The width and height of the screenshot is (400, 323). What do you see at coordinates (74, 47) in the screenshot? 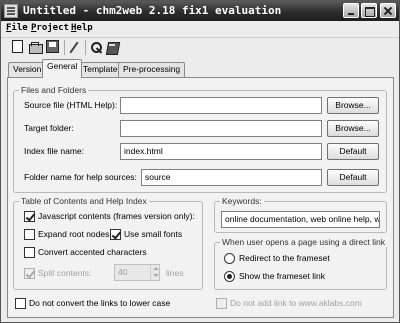
I see `pen-icon` at bounding box center [74, 47].